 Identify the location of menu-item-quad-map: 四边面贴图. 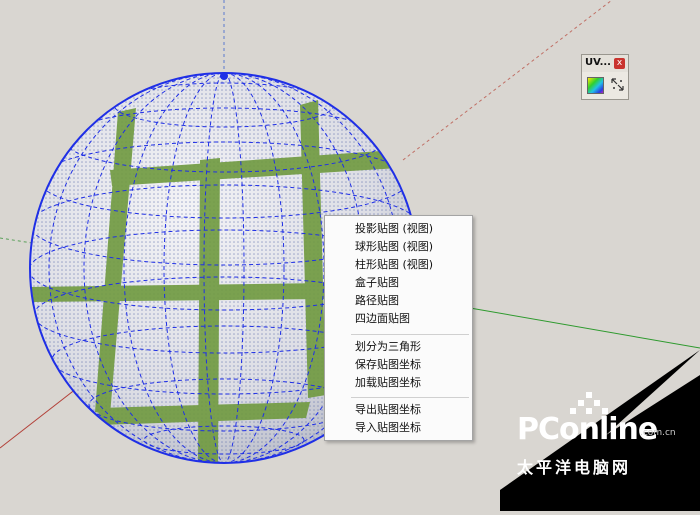
(382, 319).